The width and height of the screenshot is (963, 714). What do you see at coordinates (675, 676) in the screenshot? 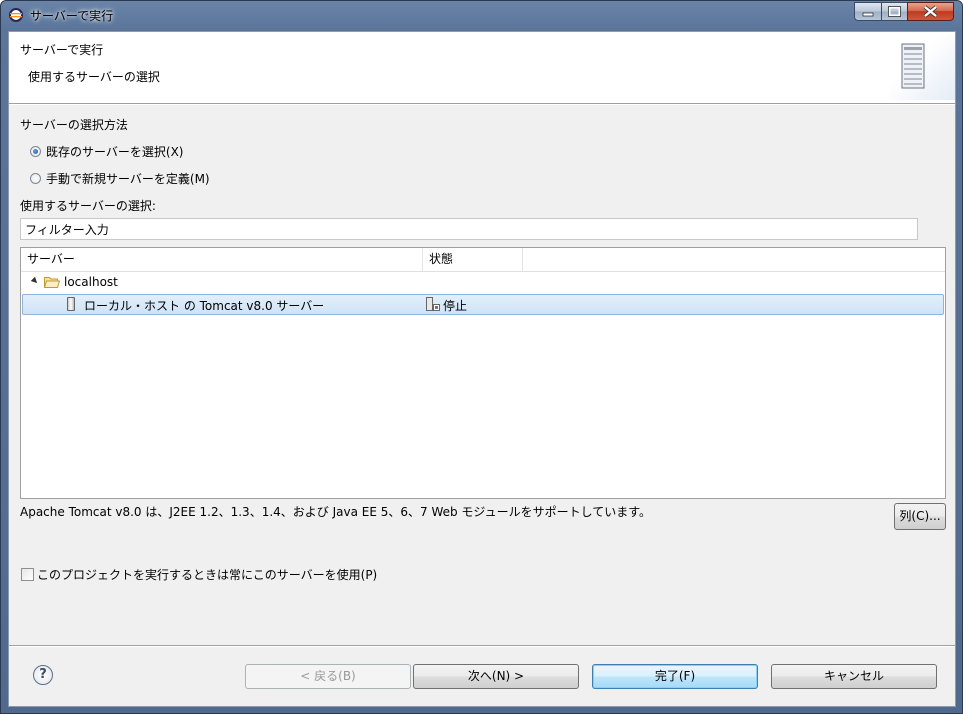
I see `finish-button: 完了(F)` at bounding box center [675, 676].